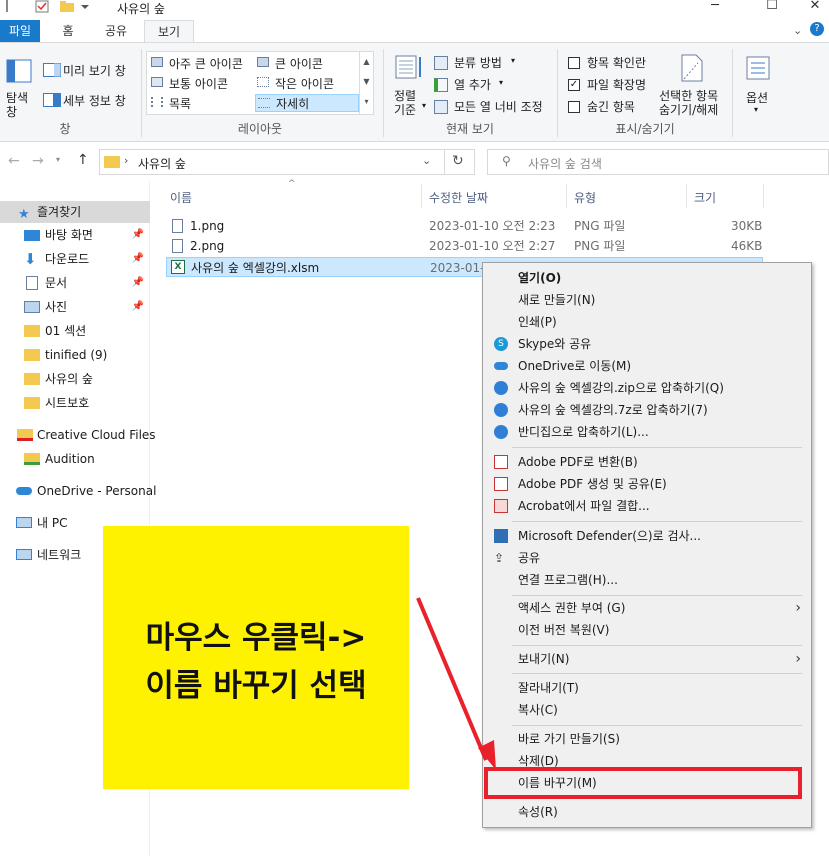 The height and width of the screenshot is (856, 829). What do you see at coordinates (78, 435) in the screenshot?
I see `nav-creative-cloud: Creative Cloud Files` at bounding box center [78, 435].